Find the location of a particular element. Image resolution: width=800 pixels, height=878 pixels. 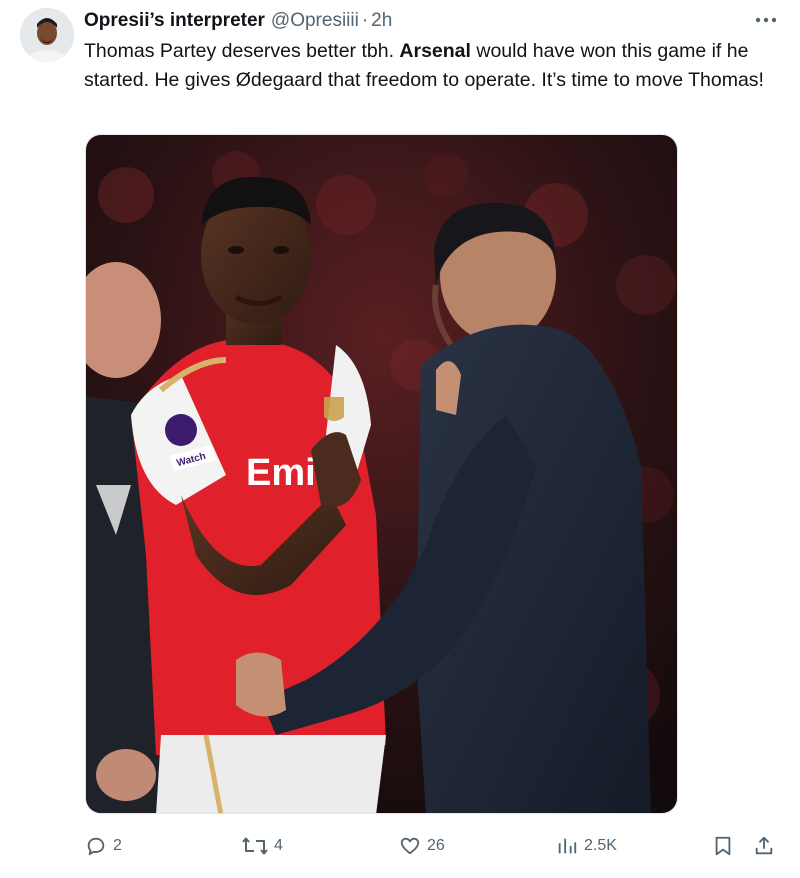

more-dots-icon is located at coordinates (766, 20).